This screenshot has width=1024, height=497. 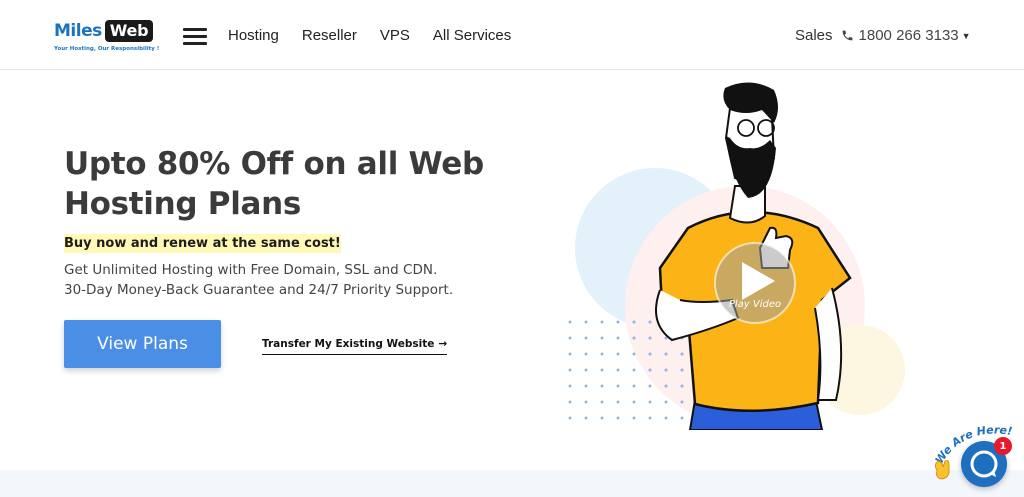 I want to click on main-nav: Hosting Reseller VPS All Services, so click(x=381, y=35).